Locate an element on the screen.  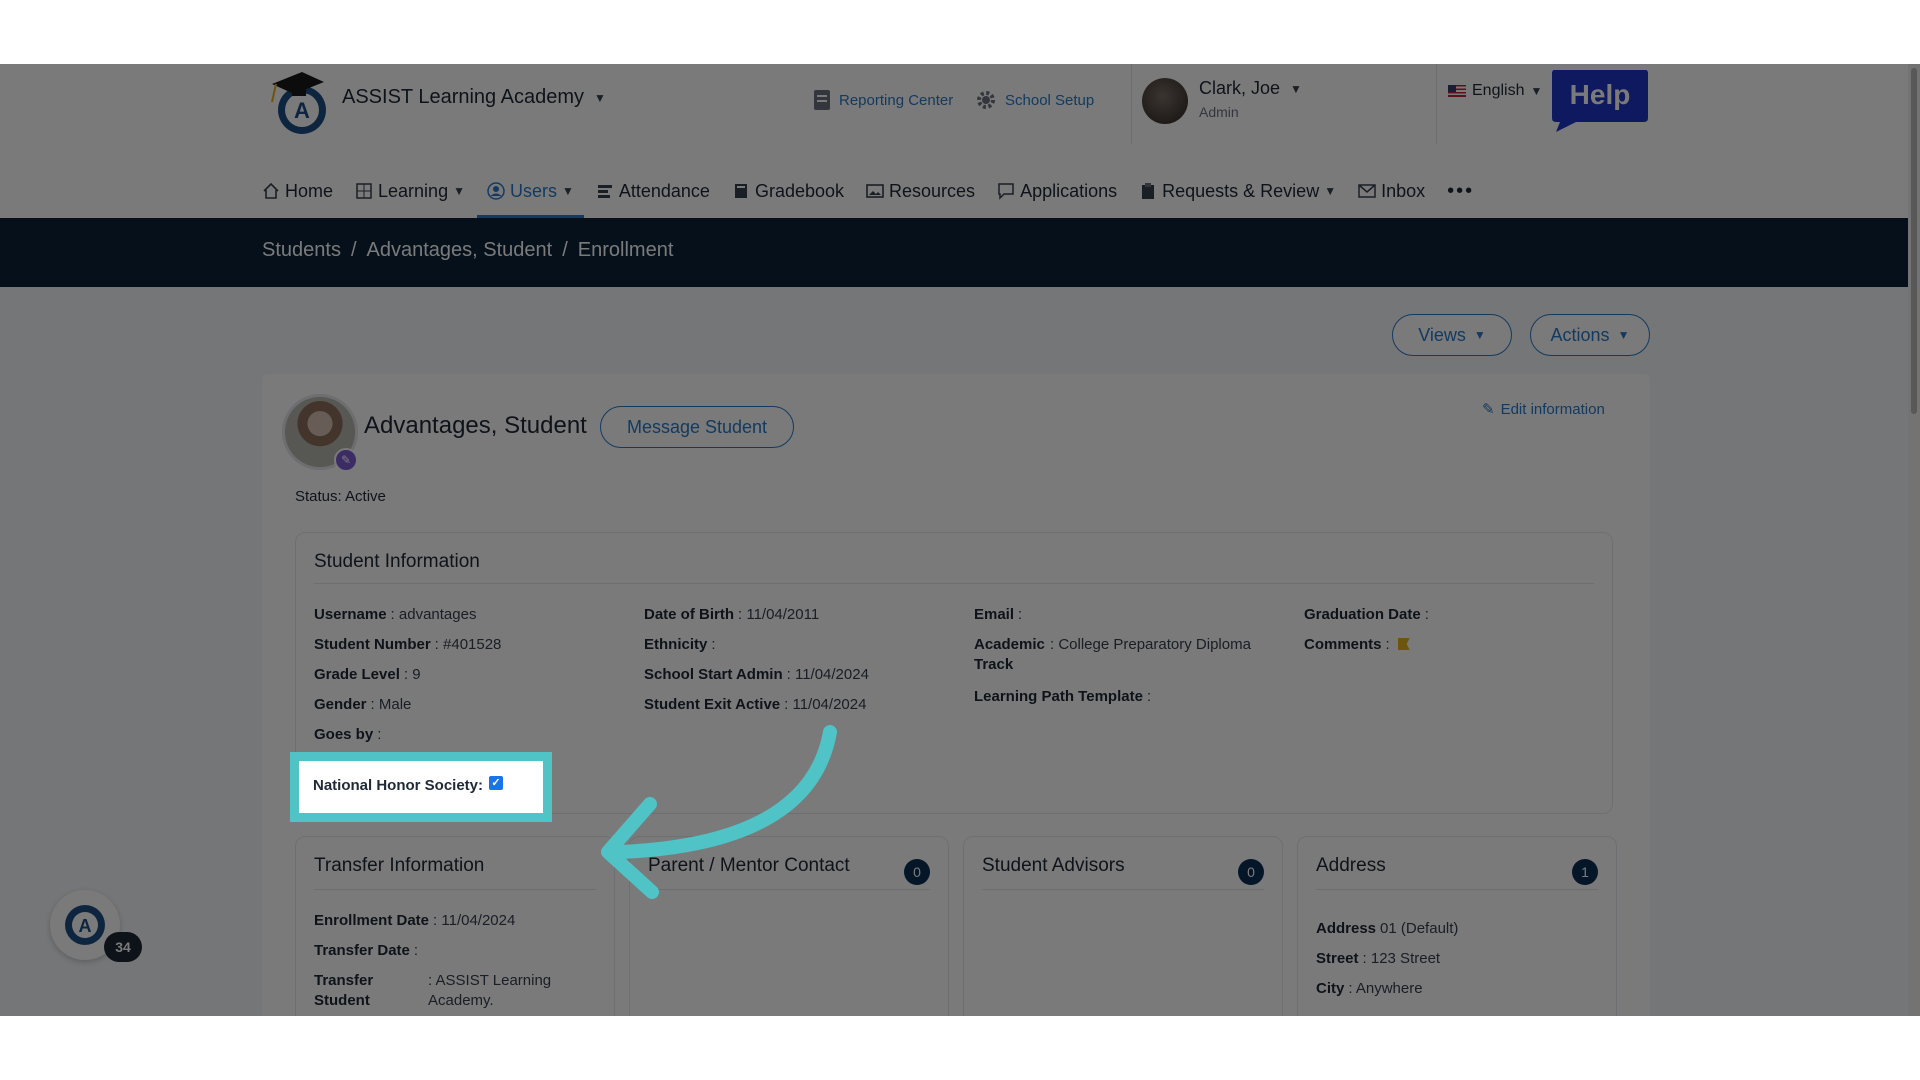
info-row: Street: 123 Street is located at coordinates (1387, 964).